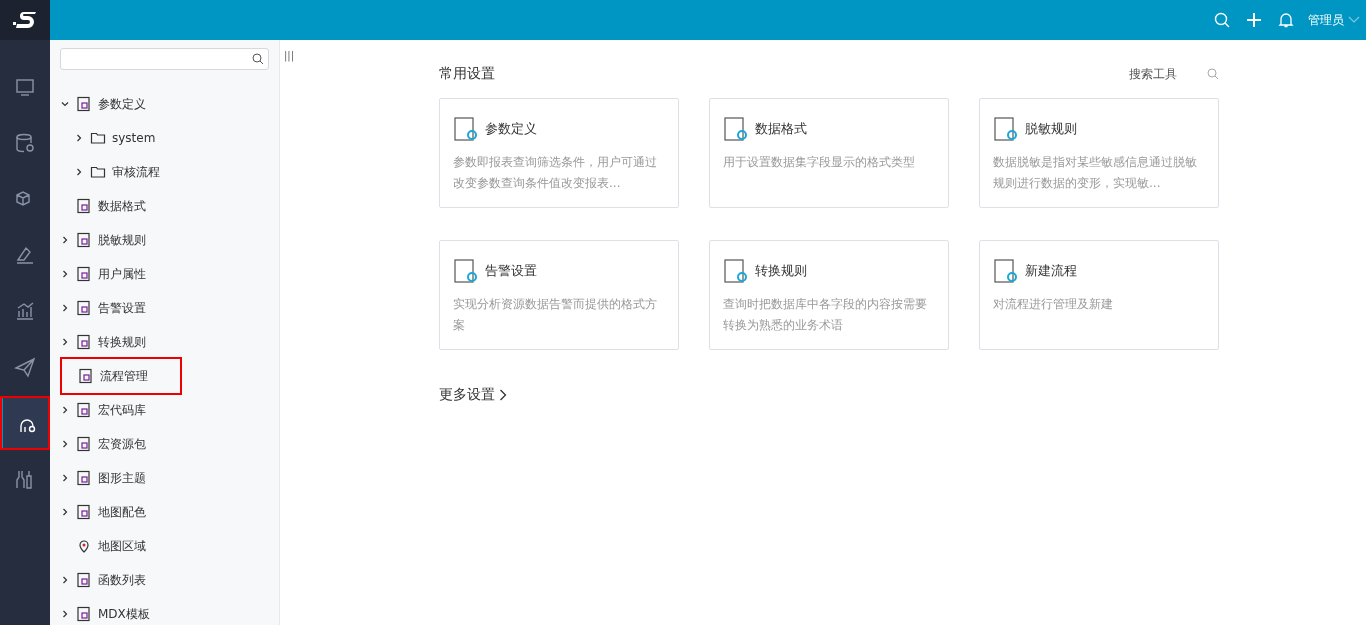 The width and height of the screenshot is (1366, 625). Describe the element at coordinates (473, 395) in the screenshot. I see `more-settings-link: 更多设置` at that location.